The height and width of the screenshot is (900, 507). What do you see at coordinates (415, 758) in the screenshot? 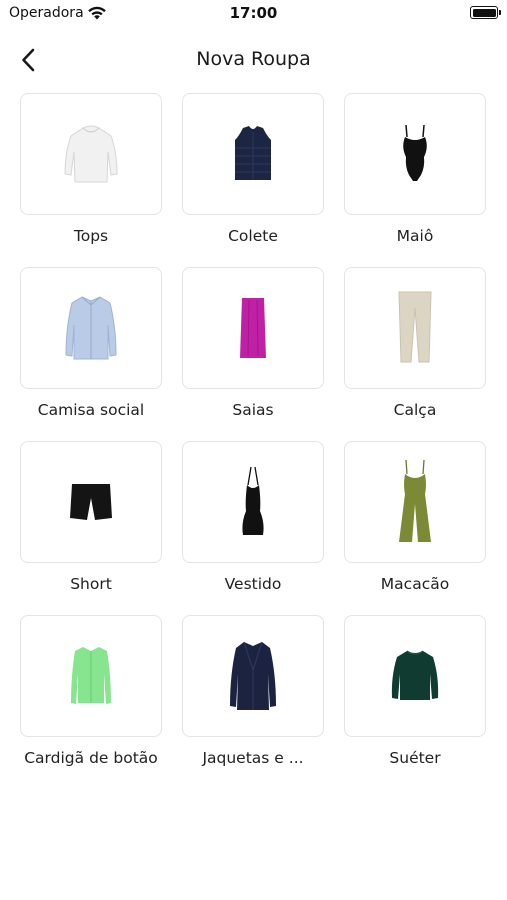
I see `category-label: Suéter` at bounding box center [415, 758].